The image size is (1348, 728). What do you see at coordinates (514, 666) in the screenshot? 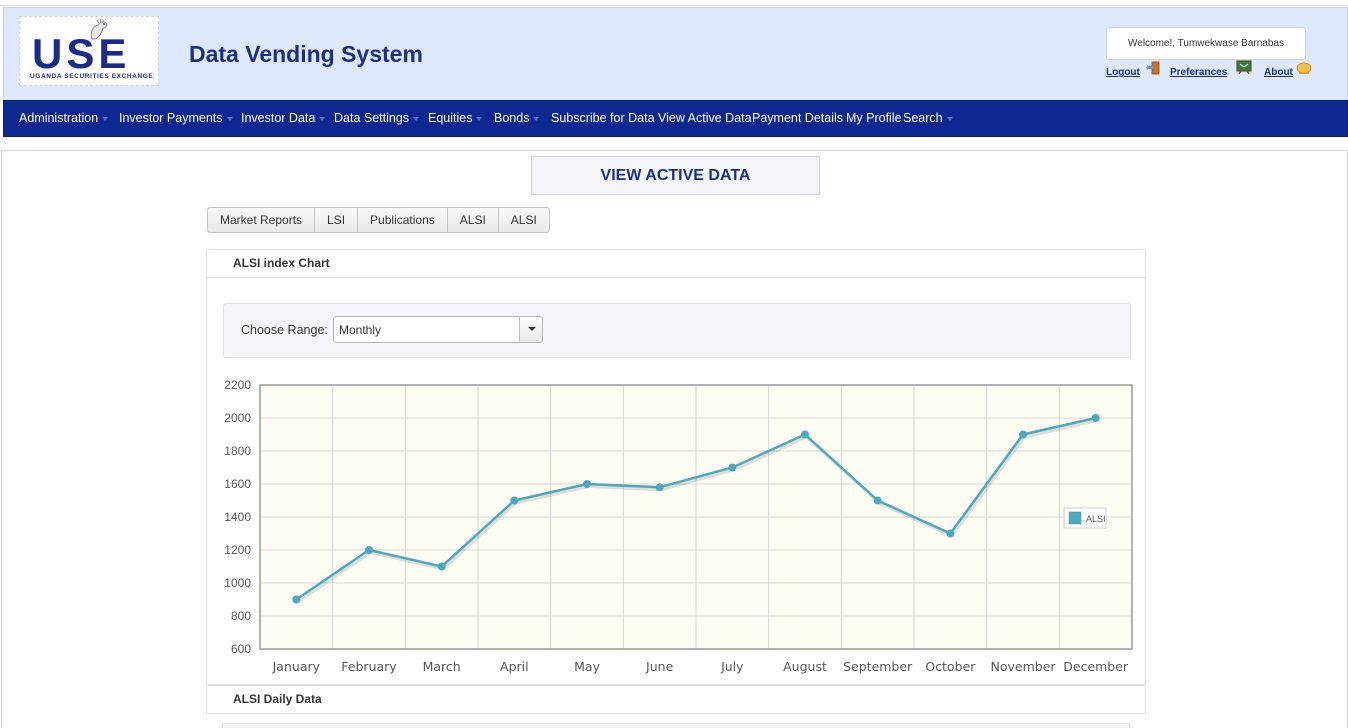
I see `x-tick-label: April` at bounding box center [514, 666].